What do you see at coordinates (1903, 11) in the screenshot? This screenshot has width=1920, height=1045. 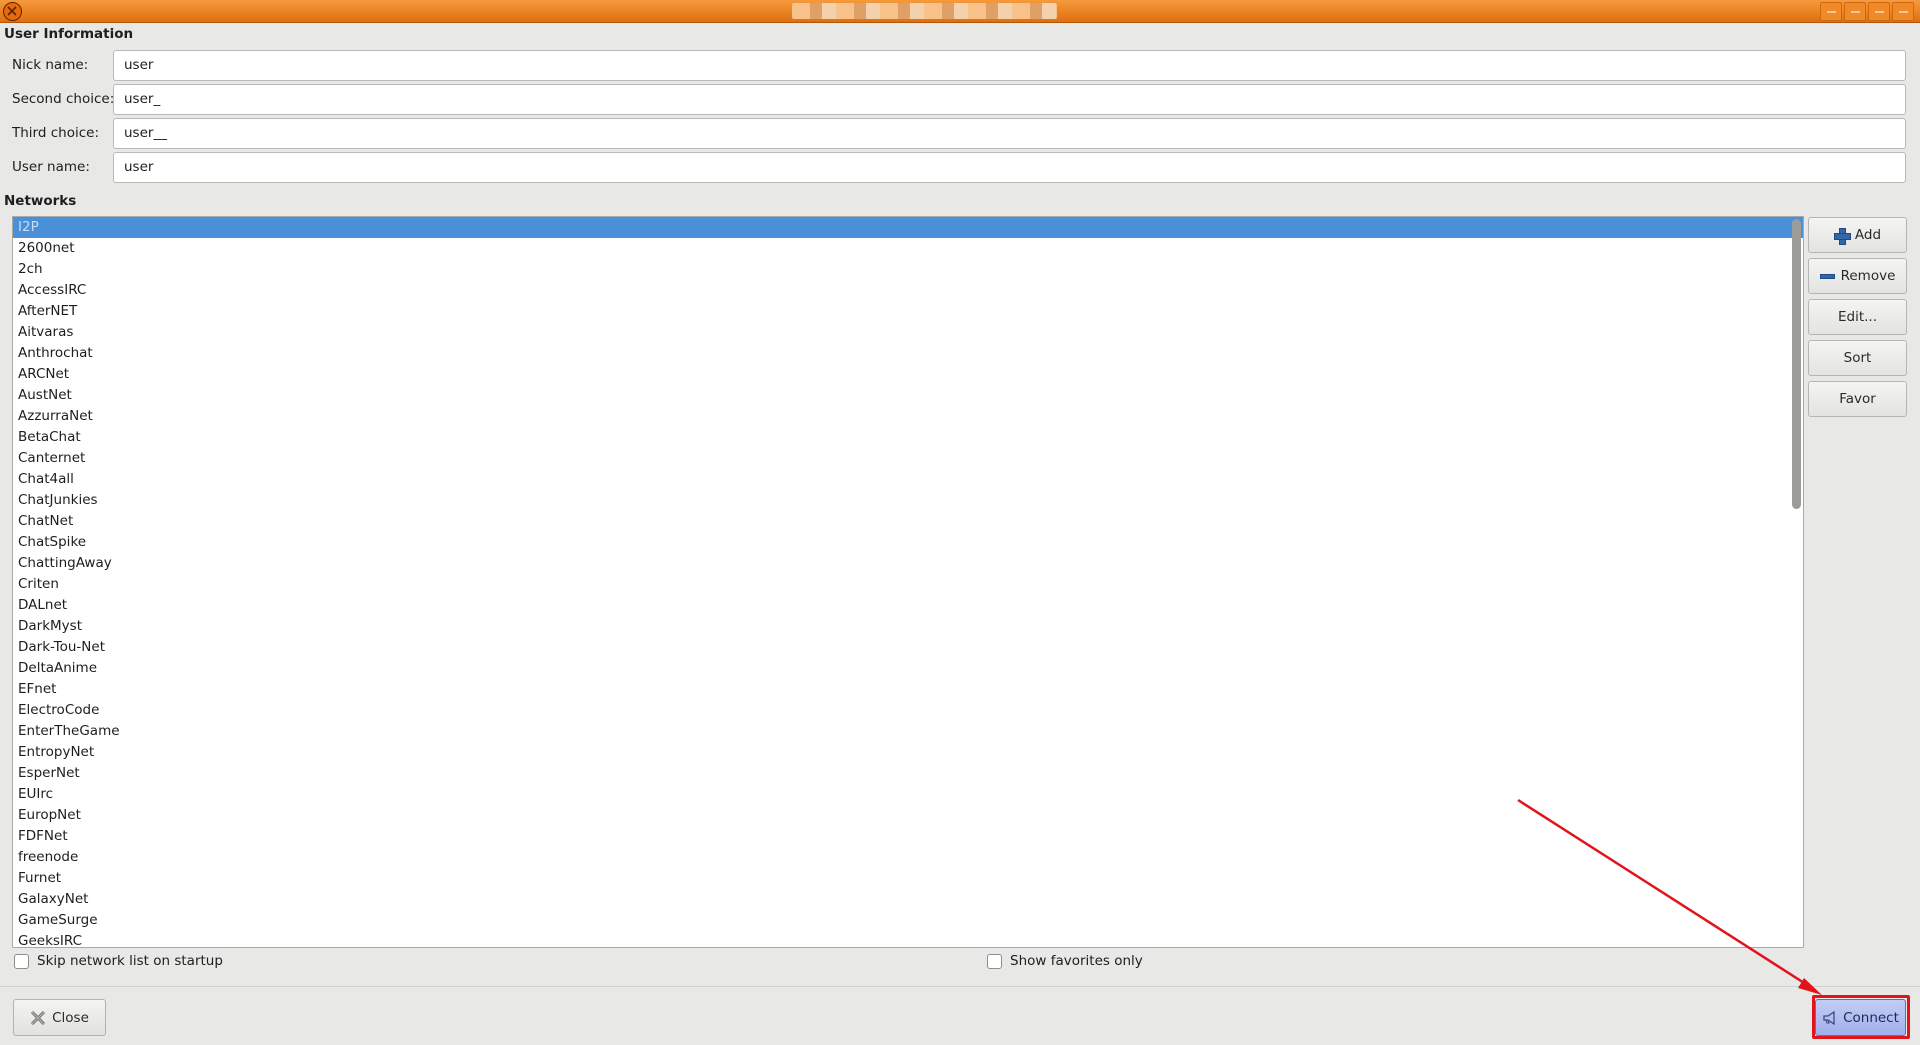 I see `window-close-small-button` at bounding box center [1903, 11].